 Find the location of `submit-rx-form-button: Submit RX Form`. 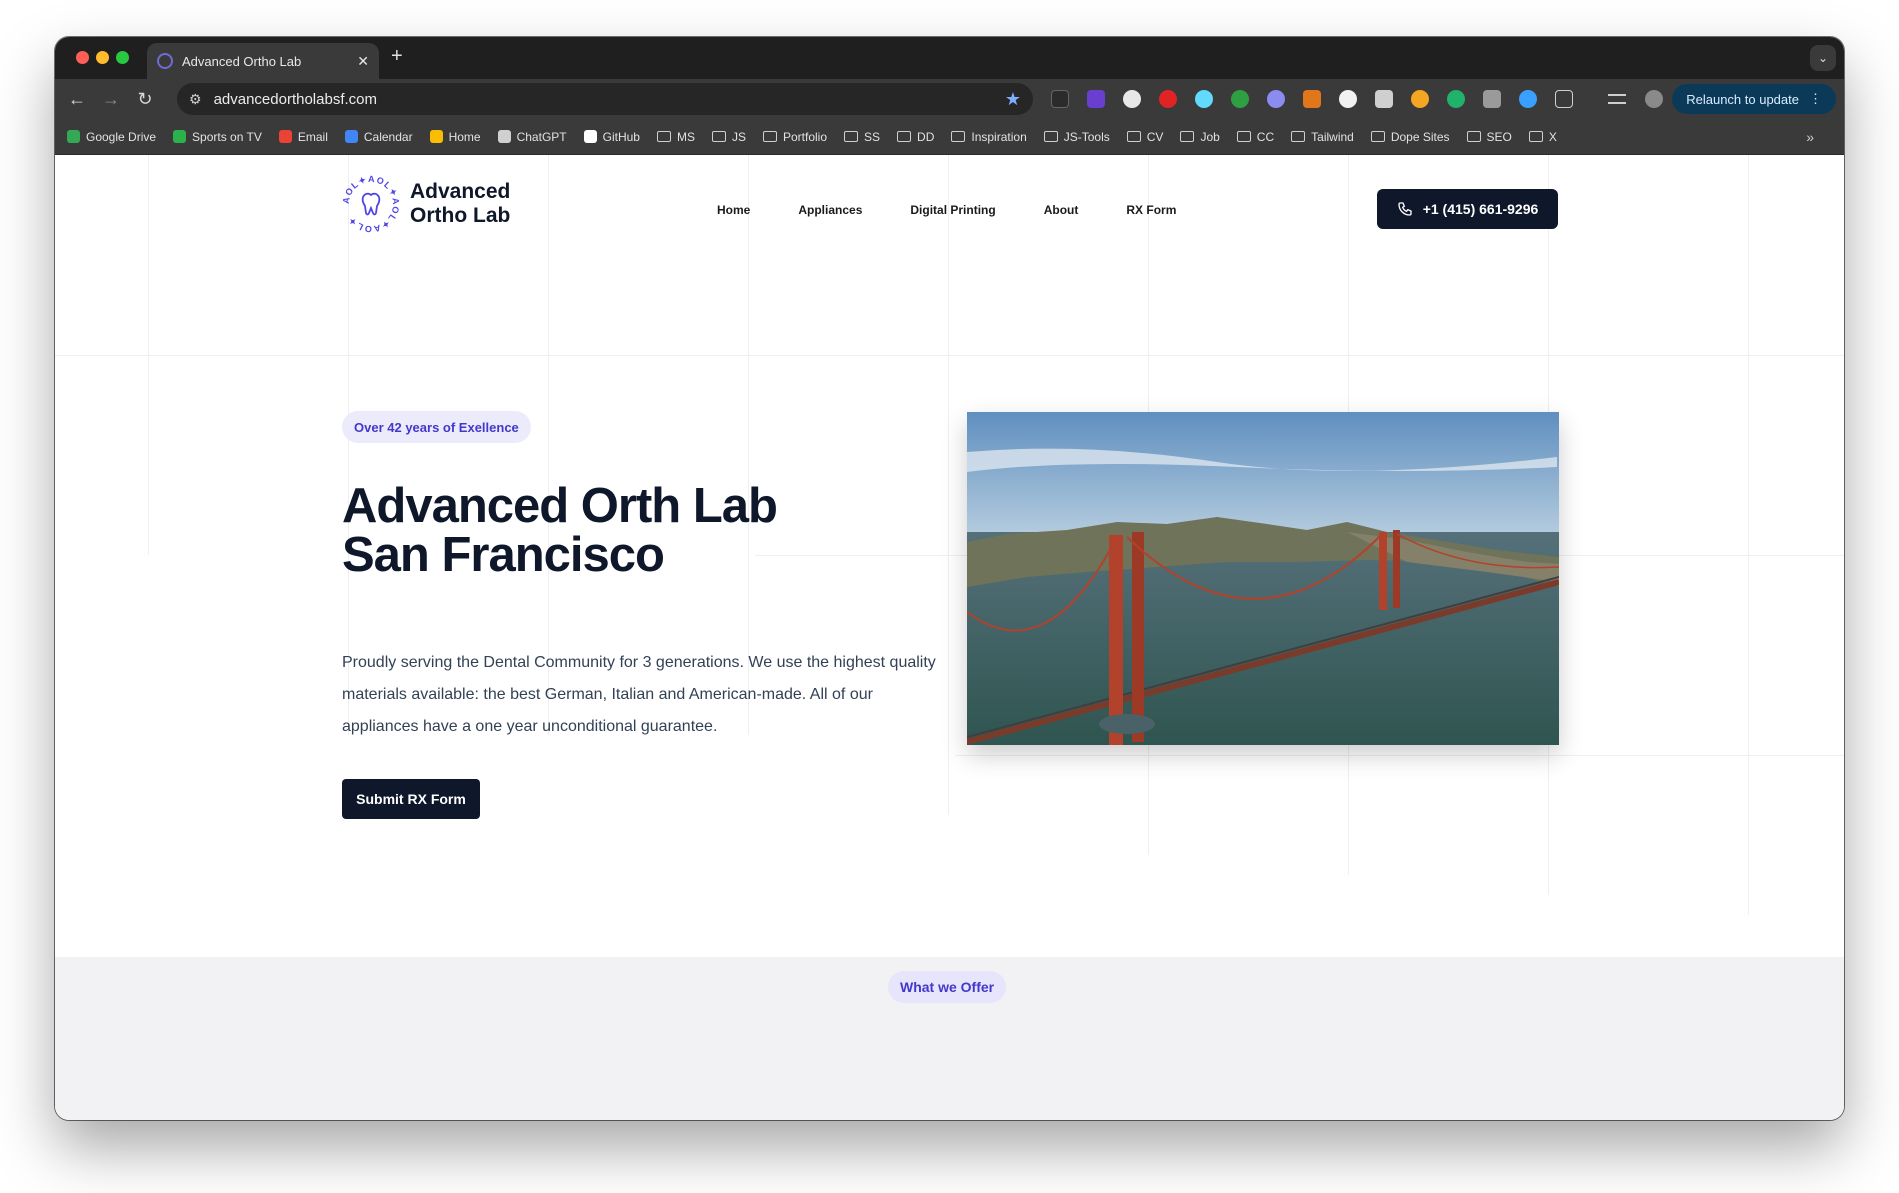

submit-rx-form-button: Submit RX Form is located at coordinates (411, 799).